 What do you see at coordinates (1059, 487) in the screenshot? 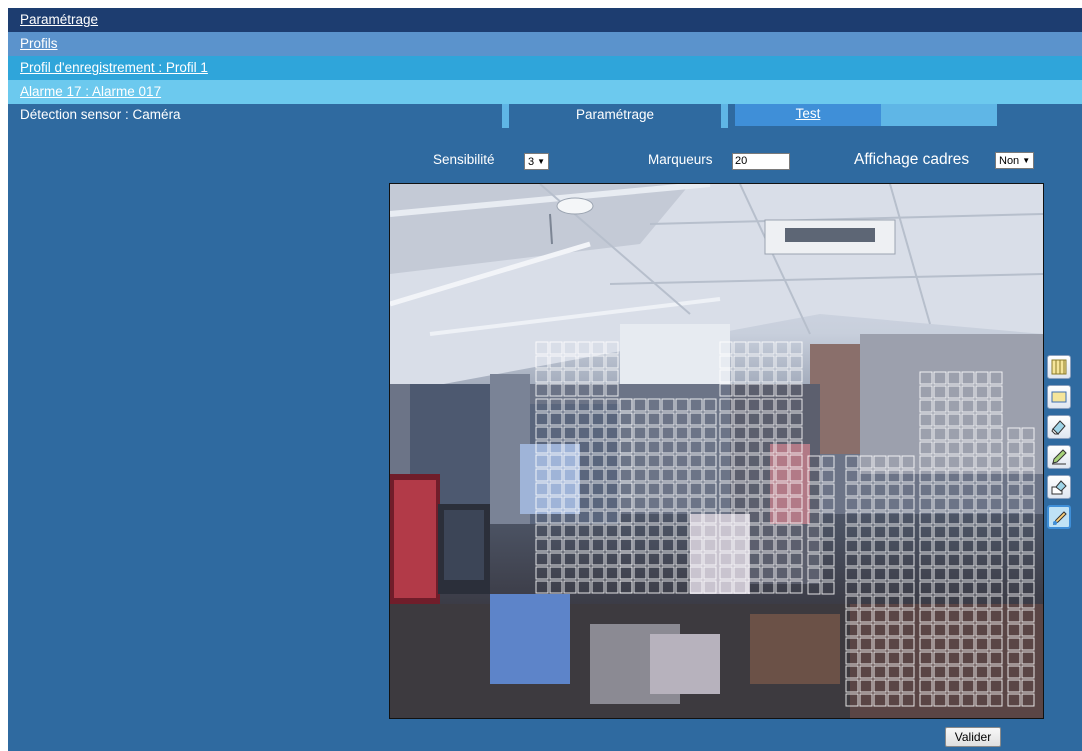
I see `eraser-fill-tool-icon` at bounding box center [1059, 487].